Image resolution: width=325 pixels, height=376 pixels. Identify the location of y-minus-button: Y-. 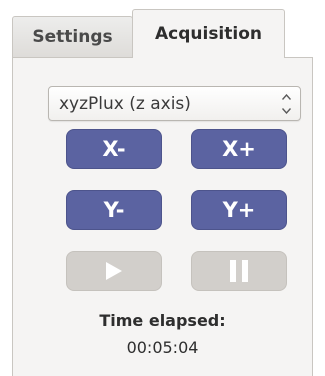
(114, 210).